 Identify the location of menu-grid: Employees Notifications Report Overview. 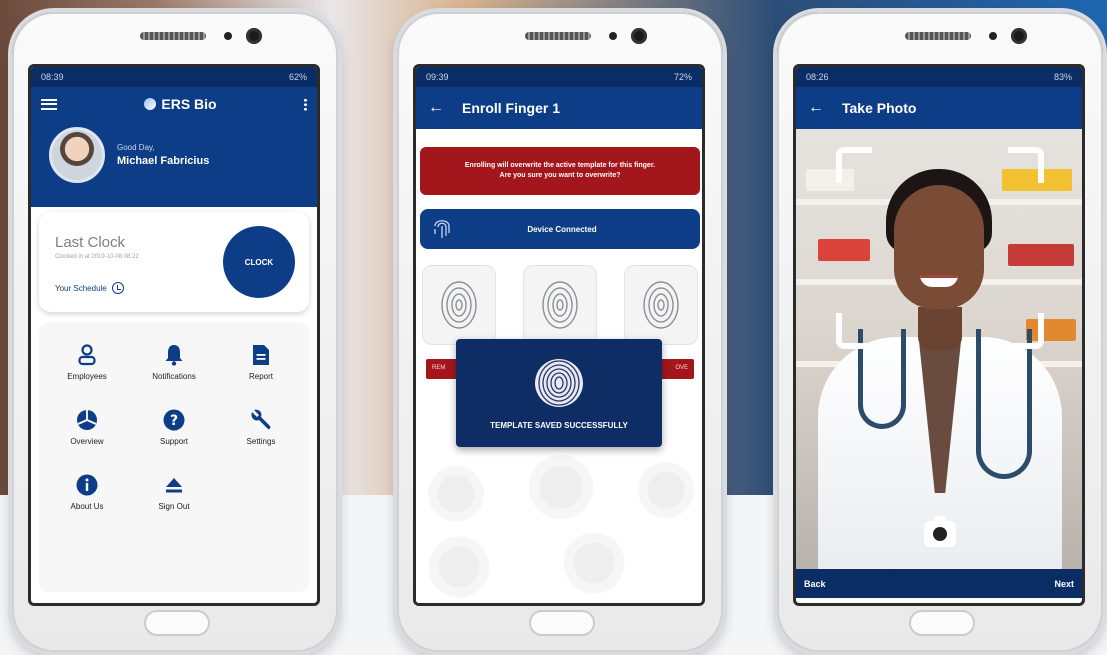
(174, 457).